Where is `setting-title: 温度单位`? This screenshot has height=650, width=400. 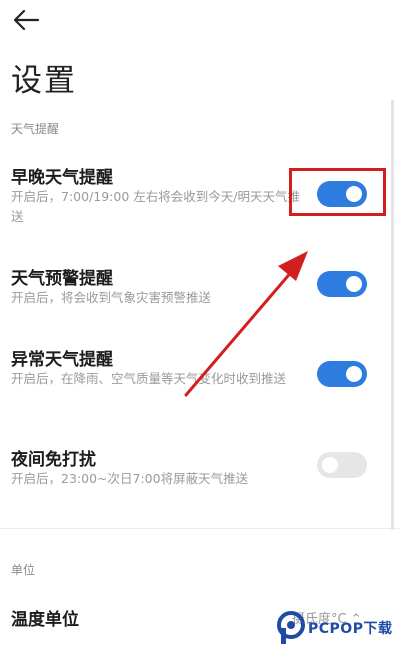 setting-title: 温度单位 is located at coordinates (45, 620).